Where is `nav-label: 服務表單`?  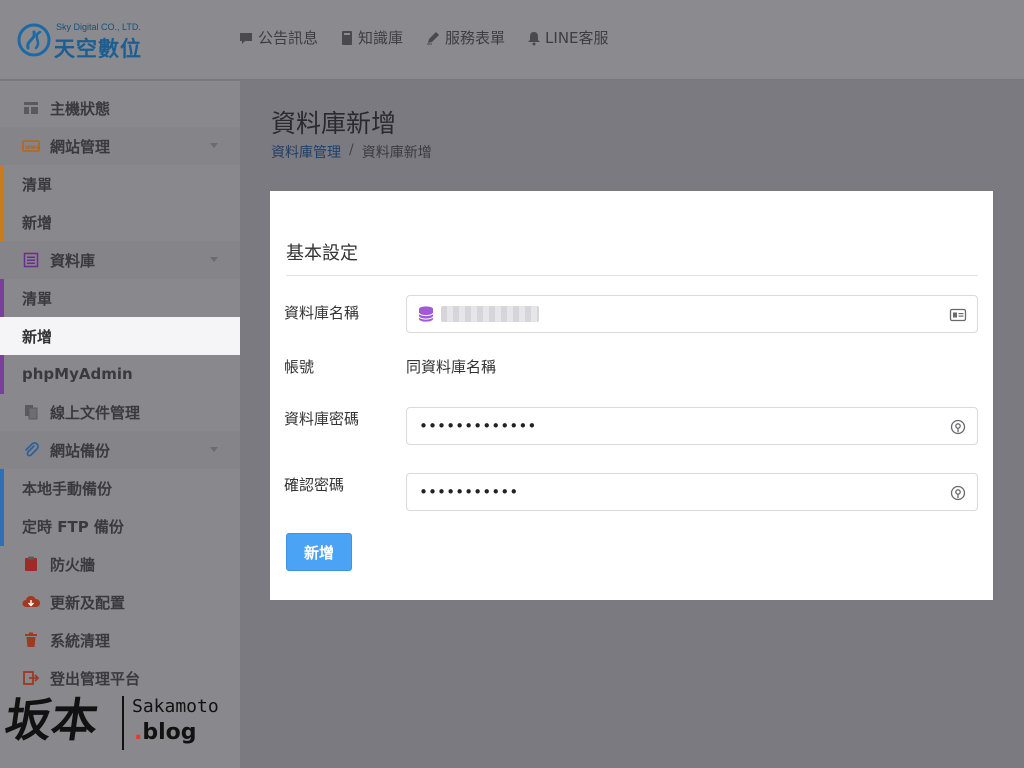
nav-label: 服務表單 is located at coordinates (475, 38).